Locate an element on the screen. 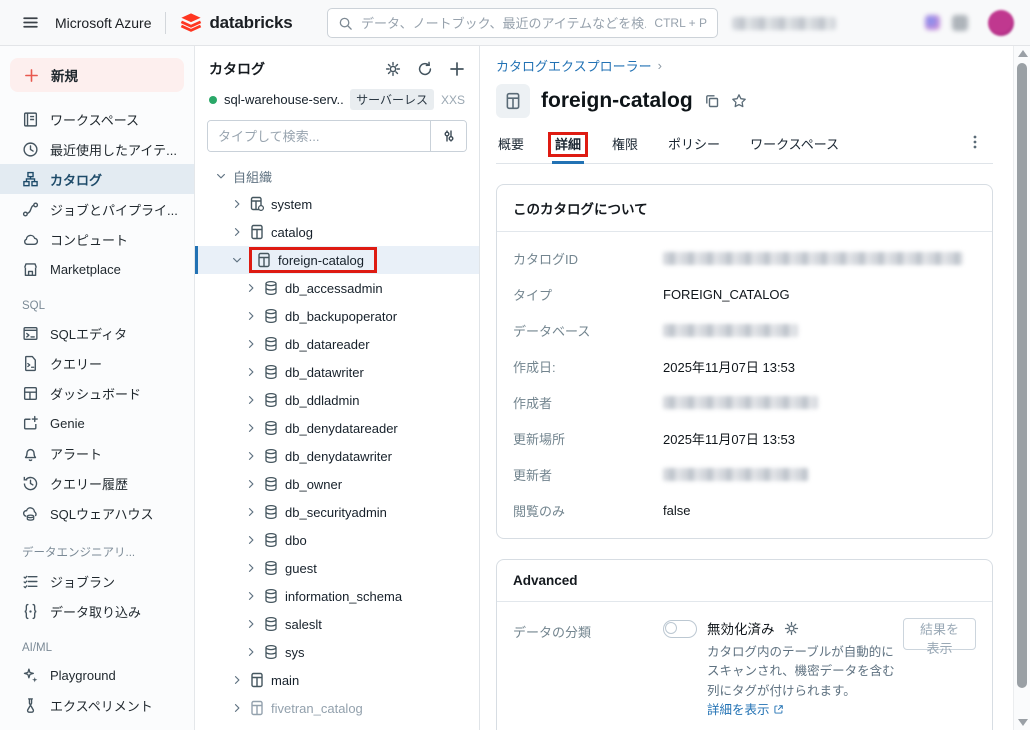  tree-row-catalog: catalog is located at coordinates (337, 232).